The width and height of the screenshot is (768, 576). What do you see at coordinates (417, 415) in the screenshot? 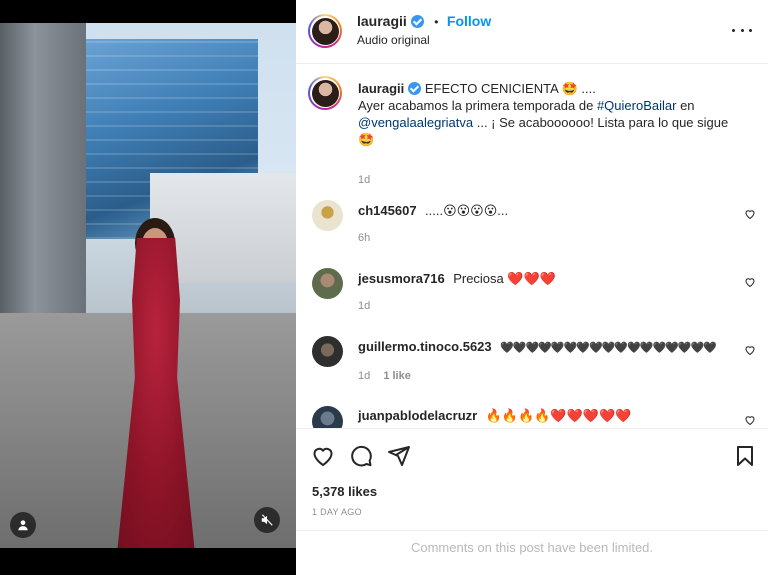
I see `comment-username: juanpablodelacruzr` at bounding box center [417, 415].